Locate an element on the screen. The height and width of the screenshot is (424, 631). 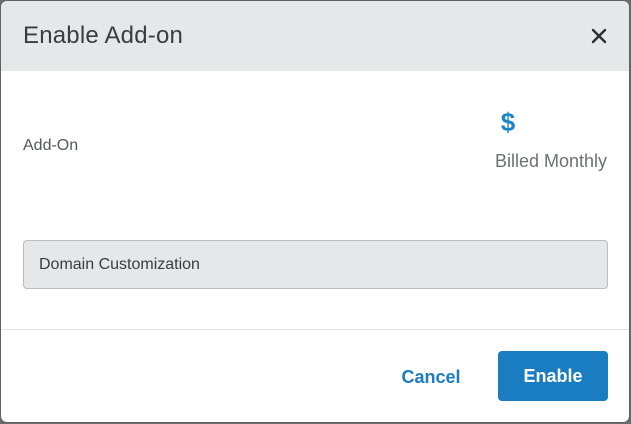
enable-button: Enable is located at coordinates (553, 376).